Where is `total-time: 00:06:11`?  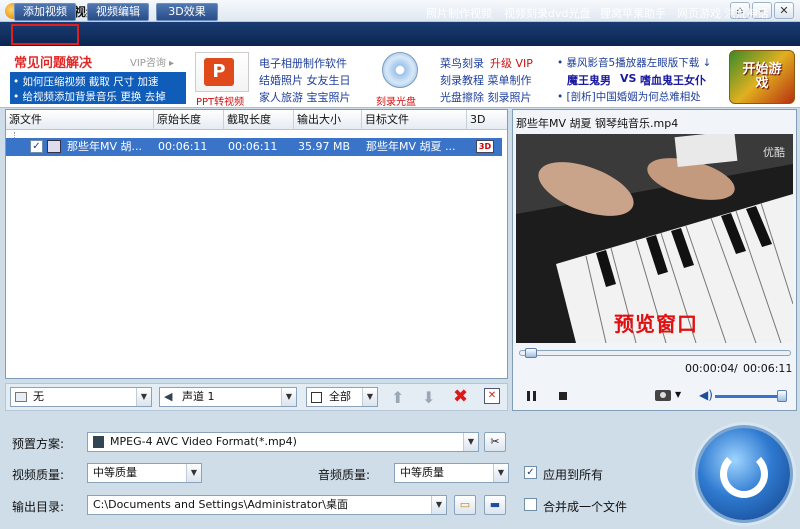
total-time: 00:06:11 is located at coordinates (768, 368).